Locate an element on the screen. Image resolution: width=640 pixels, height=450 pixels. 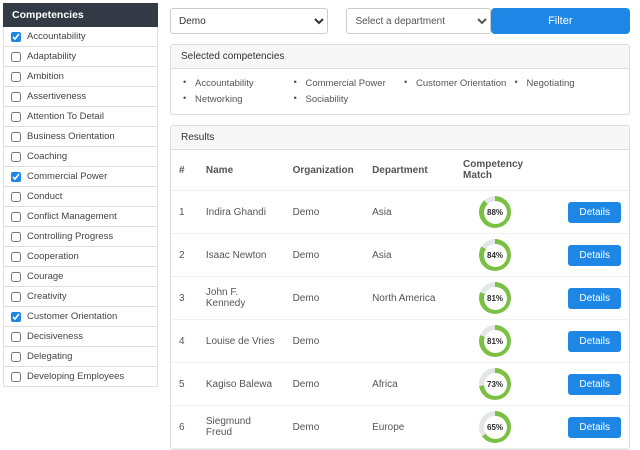
person-name: Louise de Vries is located at coordinates (241, 341).